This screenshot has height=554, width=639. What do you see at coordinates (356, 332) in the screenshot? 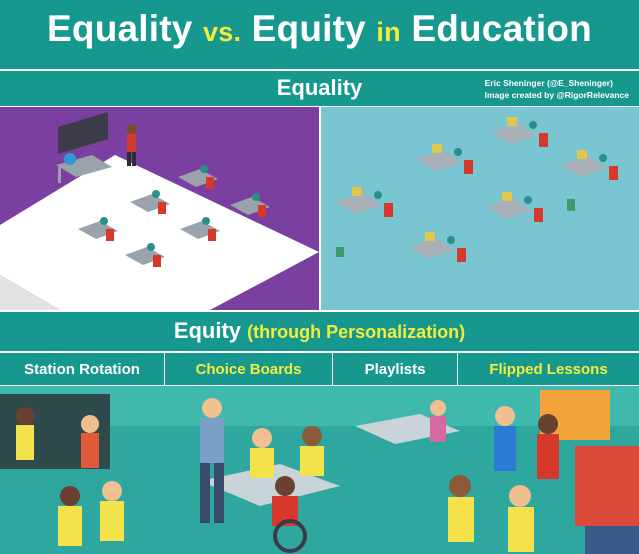
I see `equity-sub-label: (through Personalization)` at bounding box center [356, 332].